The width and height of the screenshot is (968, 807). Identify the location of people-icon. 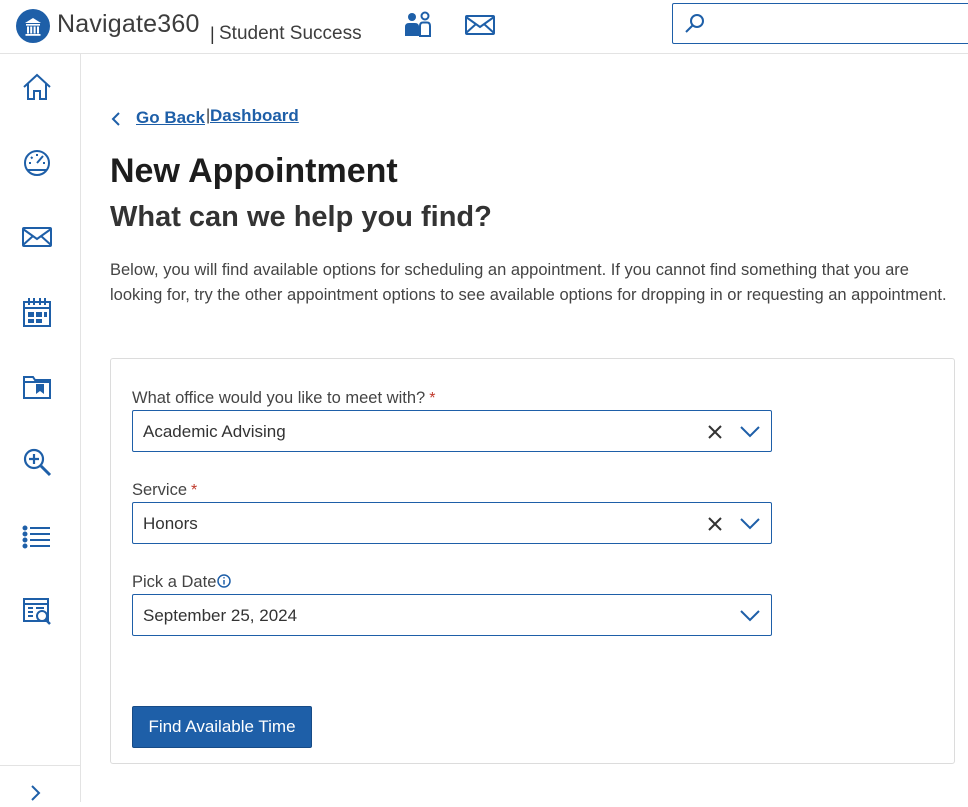
(418, 25).